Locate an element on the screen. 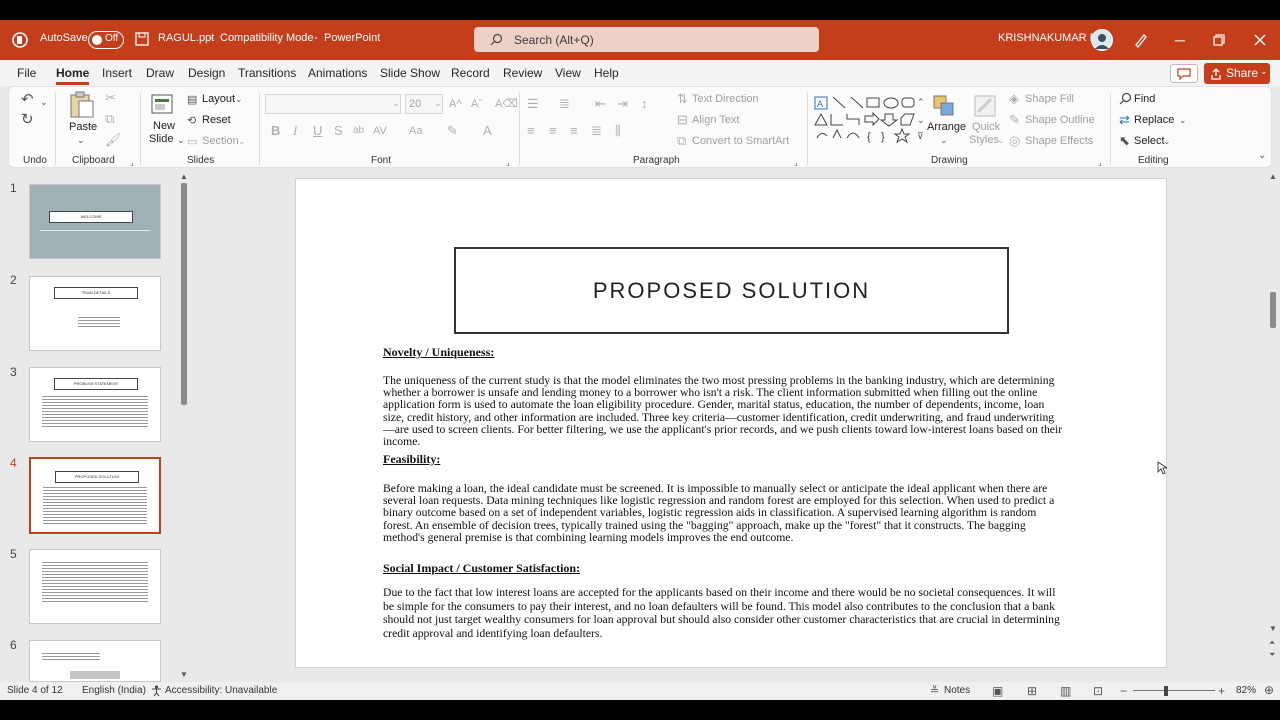  drawing-launcher-icon: ⌟ is located at coordinates (1100, 163).